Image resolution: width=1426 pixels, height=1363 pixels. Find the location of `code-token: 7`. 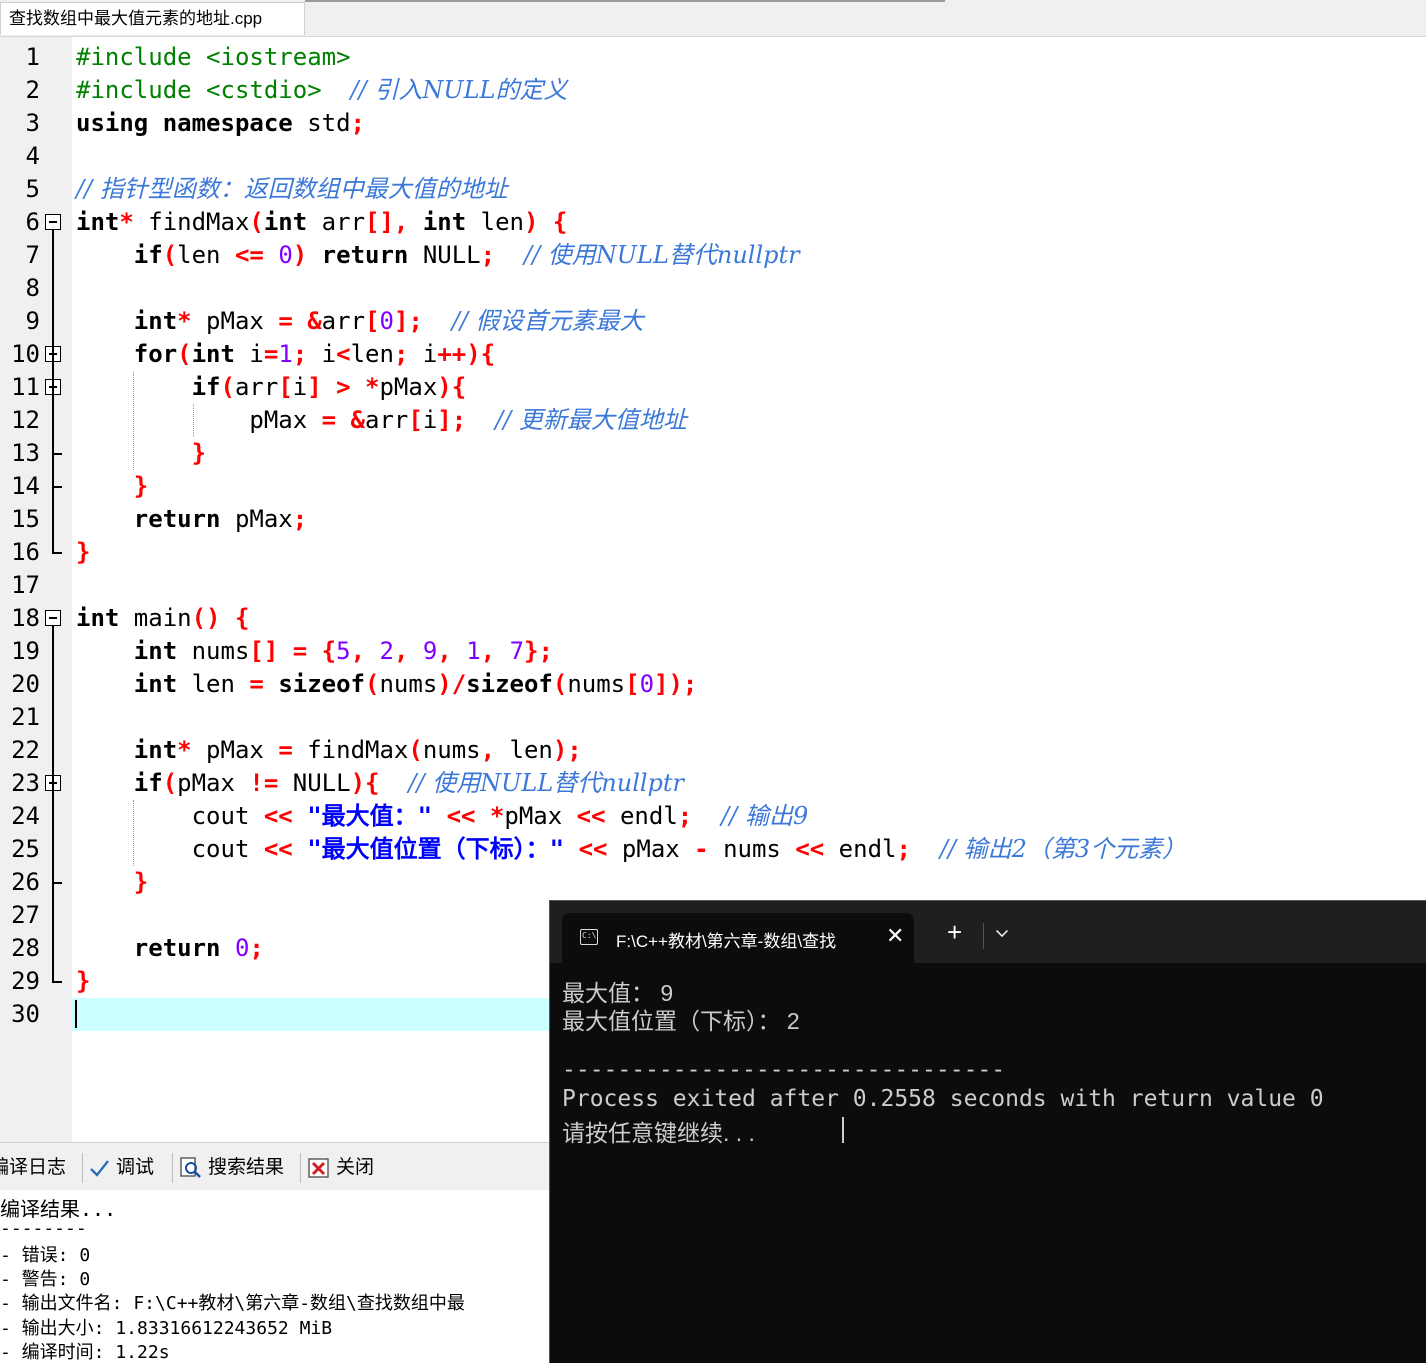

code-token: 7 is located at coordinates (517, 651).